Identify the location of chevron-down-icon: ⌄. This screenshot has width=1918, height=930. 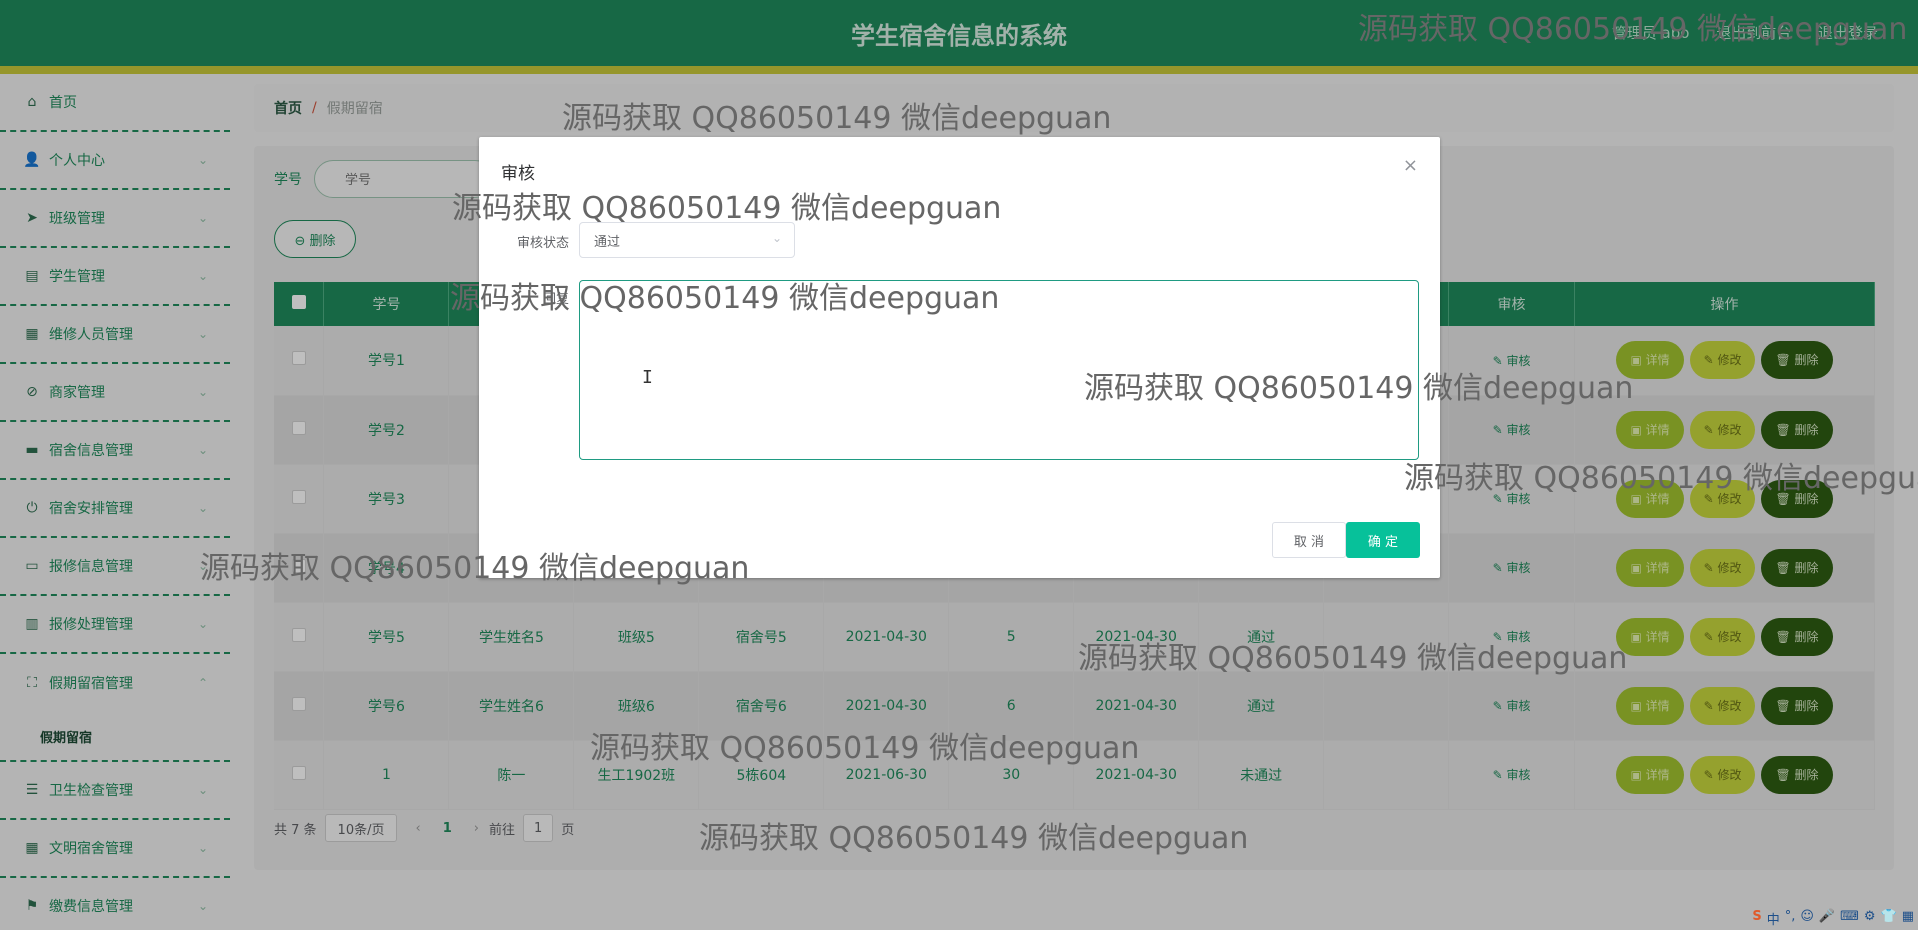
(776, 238).